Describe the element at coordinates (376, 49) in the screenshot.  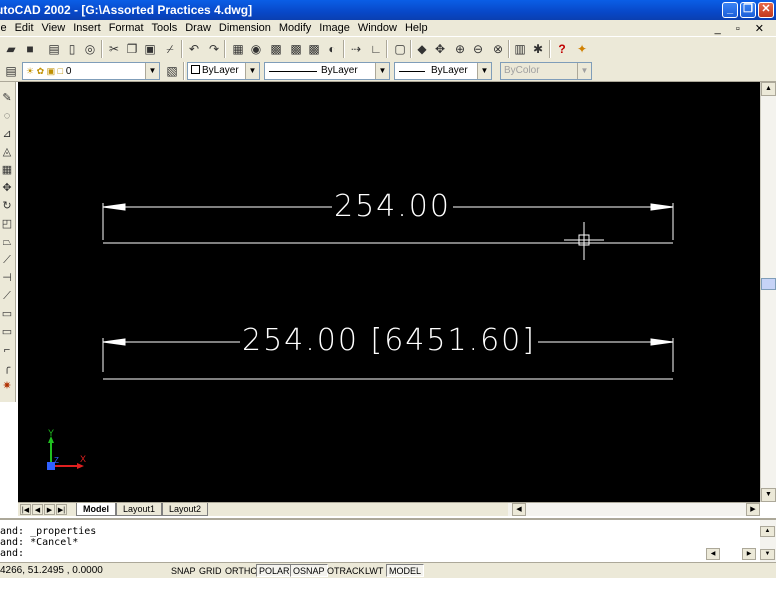
I see `ucs-icon: ∟` at that location.